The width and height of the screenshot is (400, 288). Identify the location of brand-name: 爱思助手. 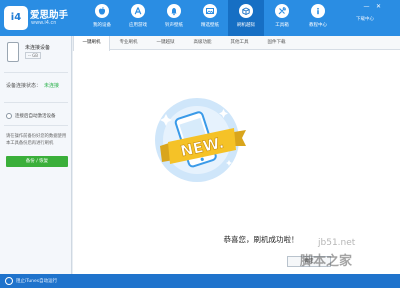
(49, 15).